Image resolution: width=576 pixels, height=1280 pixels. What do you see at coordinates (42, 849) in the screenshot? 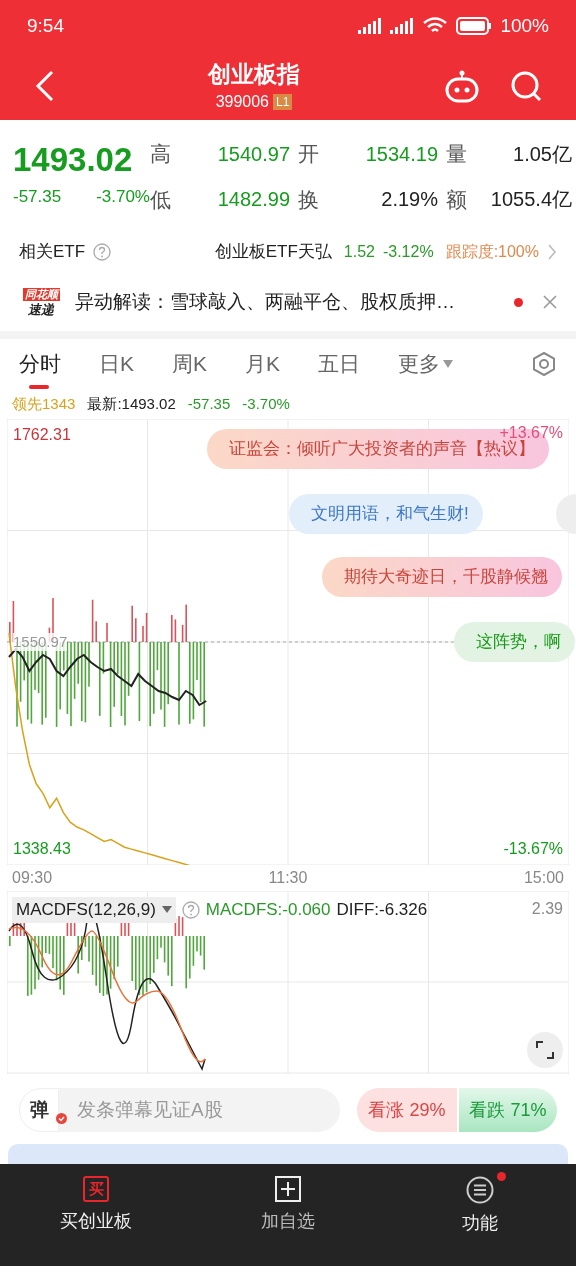
I see `axis-label: 1338.43` at bounding box center [42, 849].